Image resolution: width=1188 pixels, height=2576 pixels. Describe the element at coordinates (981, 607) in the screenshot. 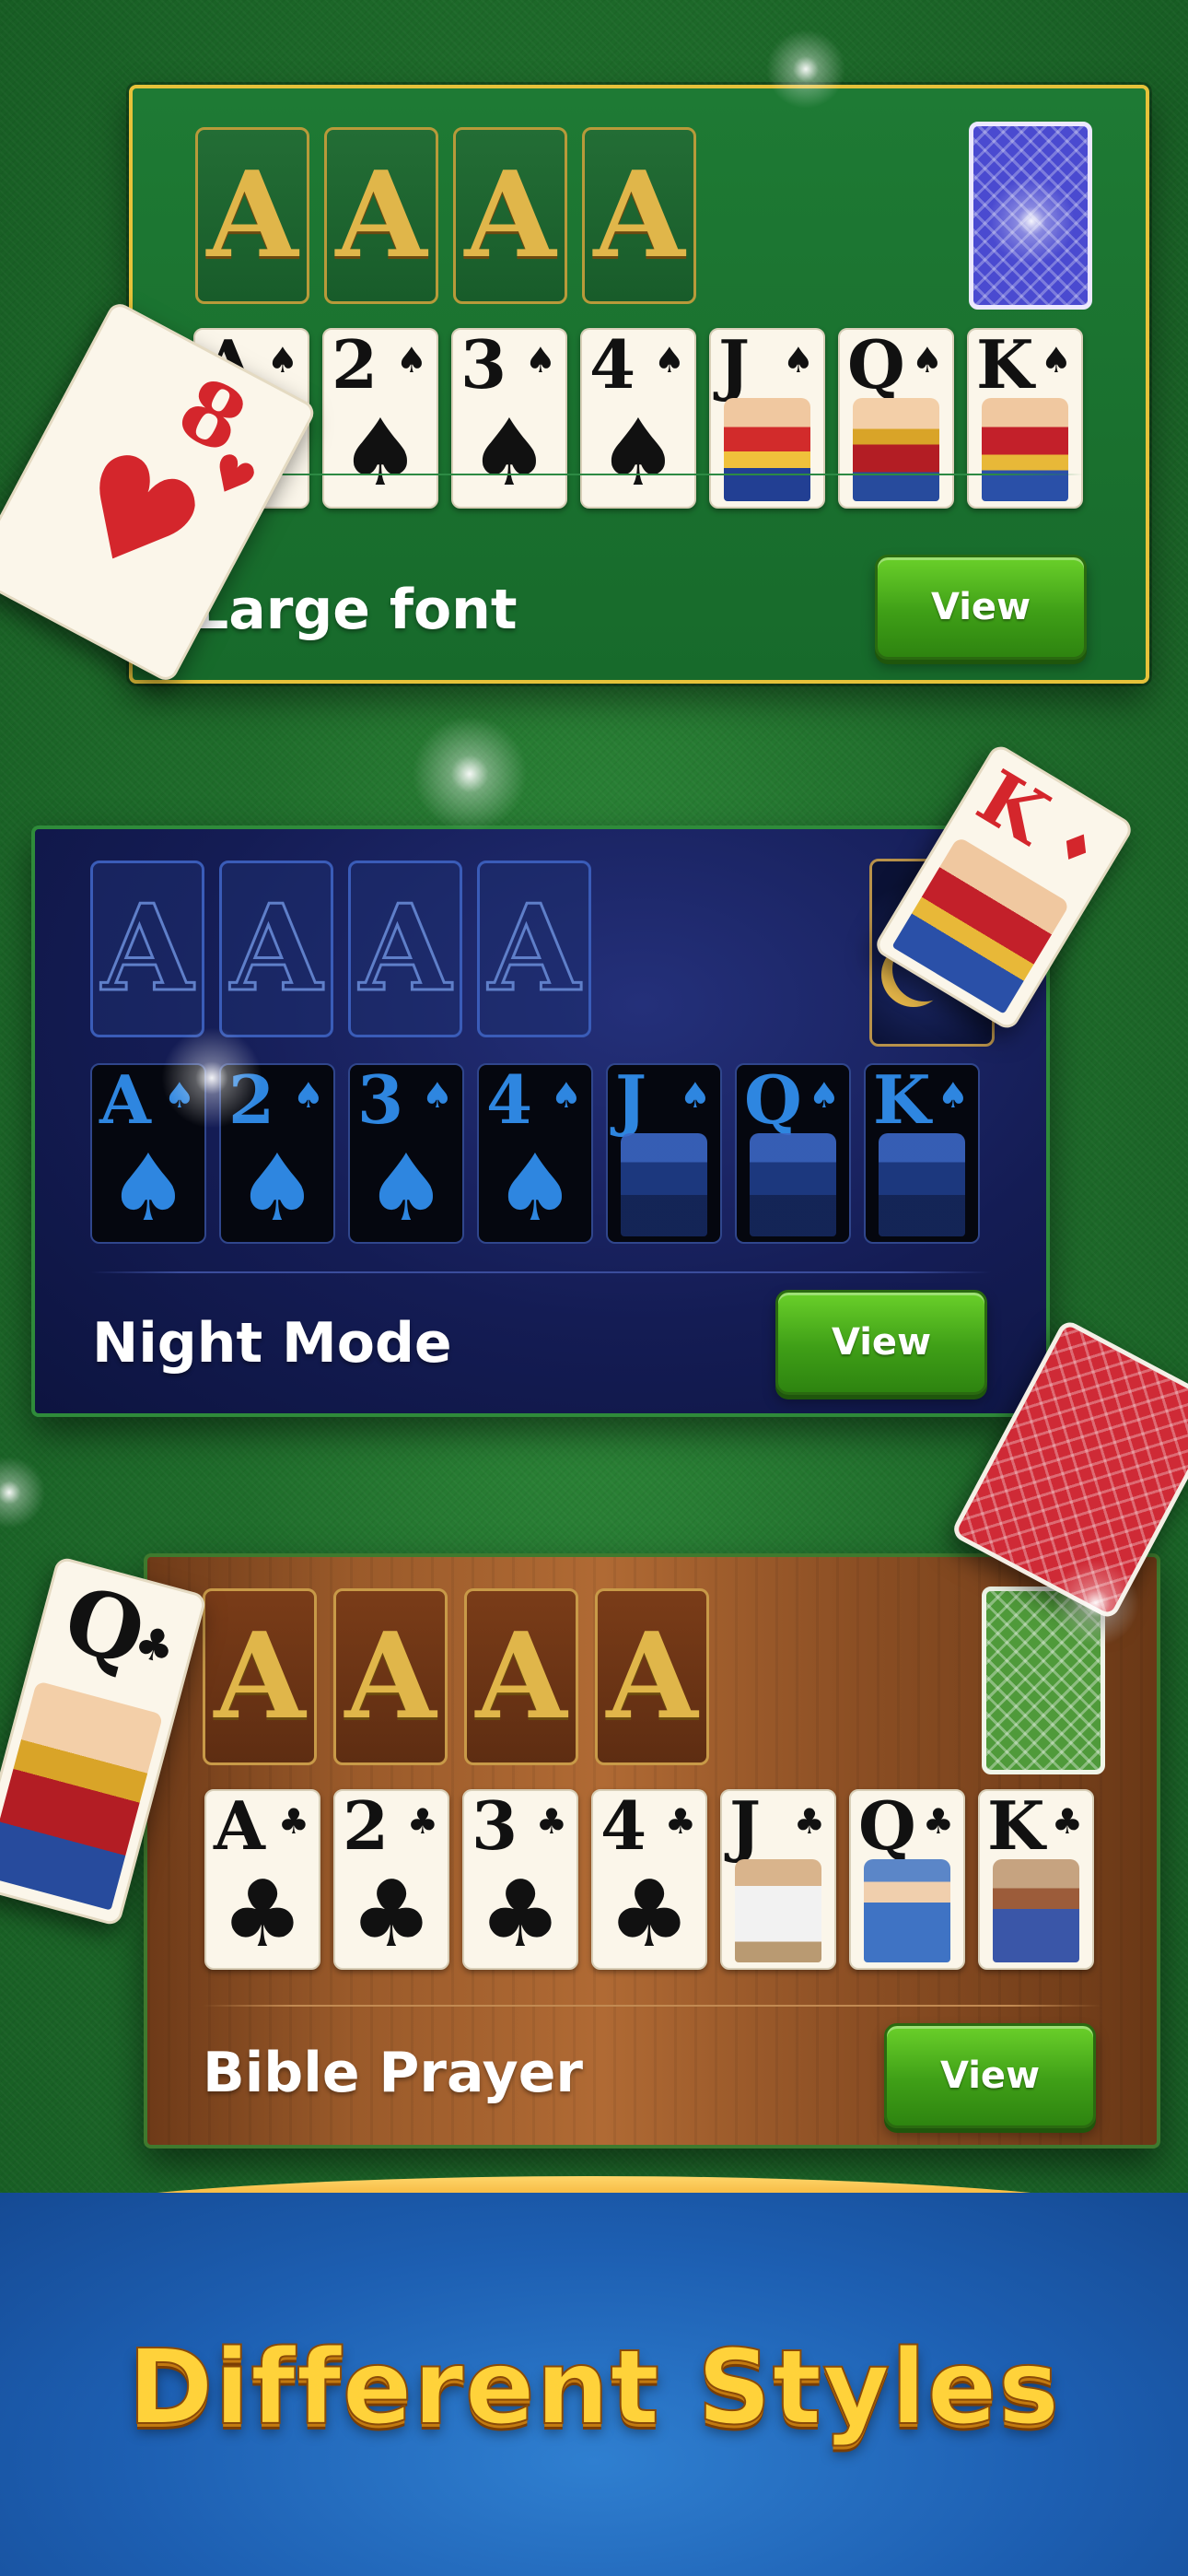

I see `view-button-large-font: View` at that location.